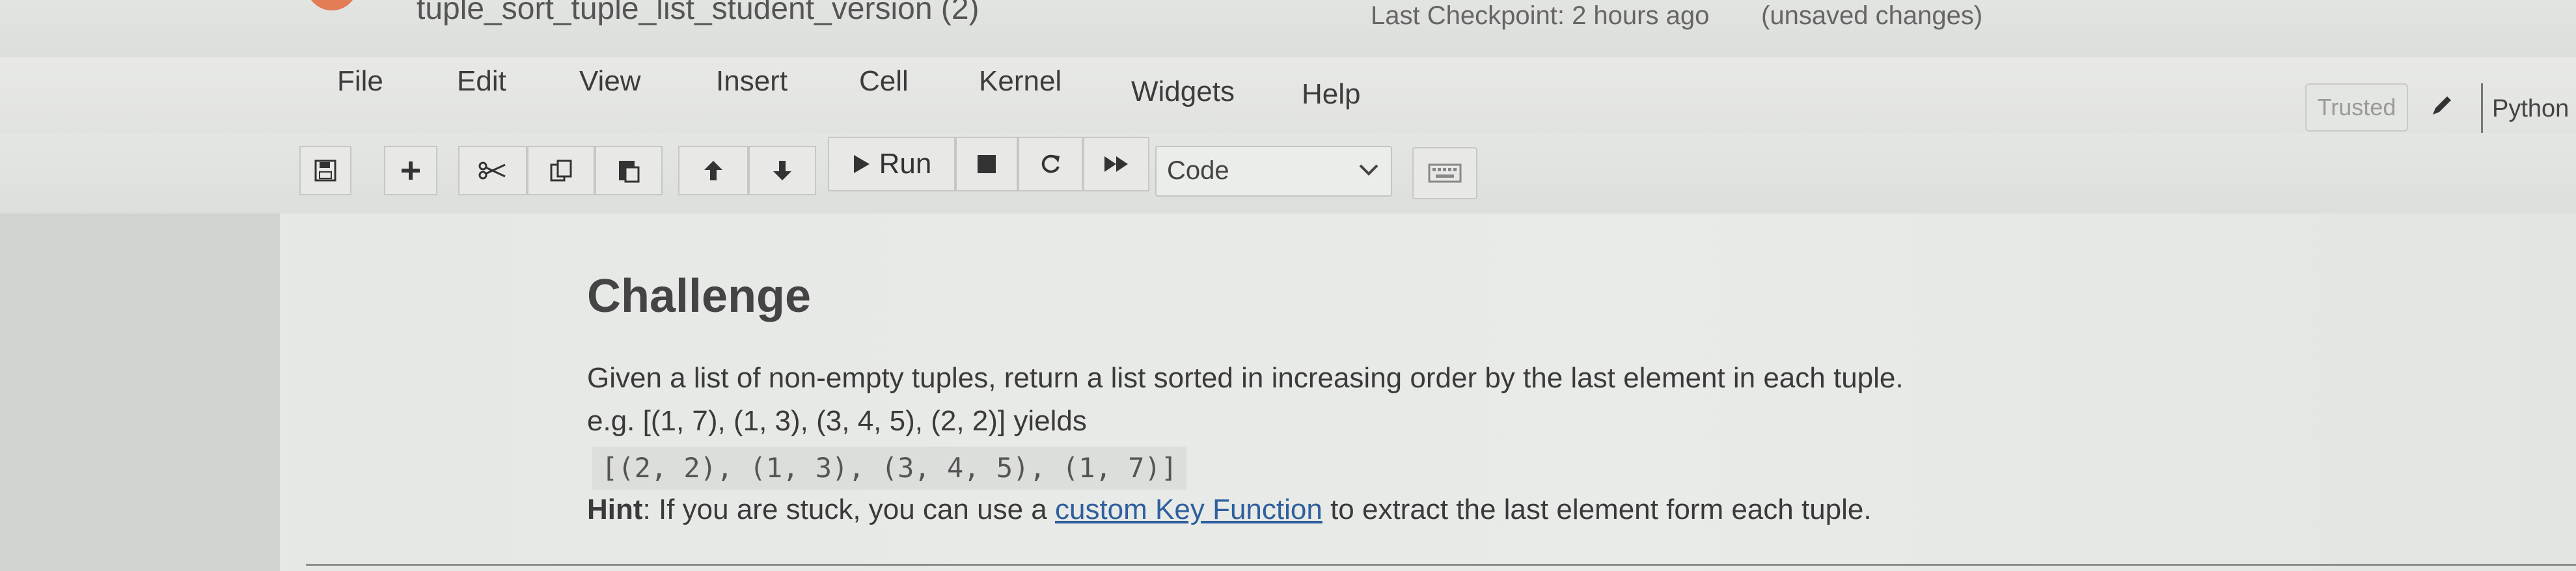  What do you see at coordinates (610, 82) in the screenshot?
I see `menu-view: View` at bounding box center [610, 82].